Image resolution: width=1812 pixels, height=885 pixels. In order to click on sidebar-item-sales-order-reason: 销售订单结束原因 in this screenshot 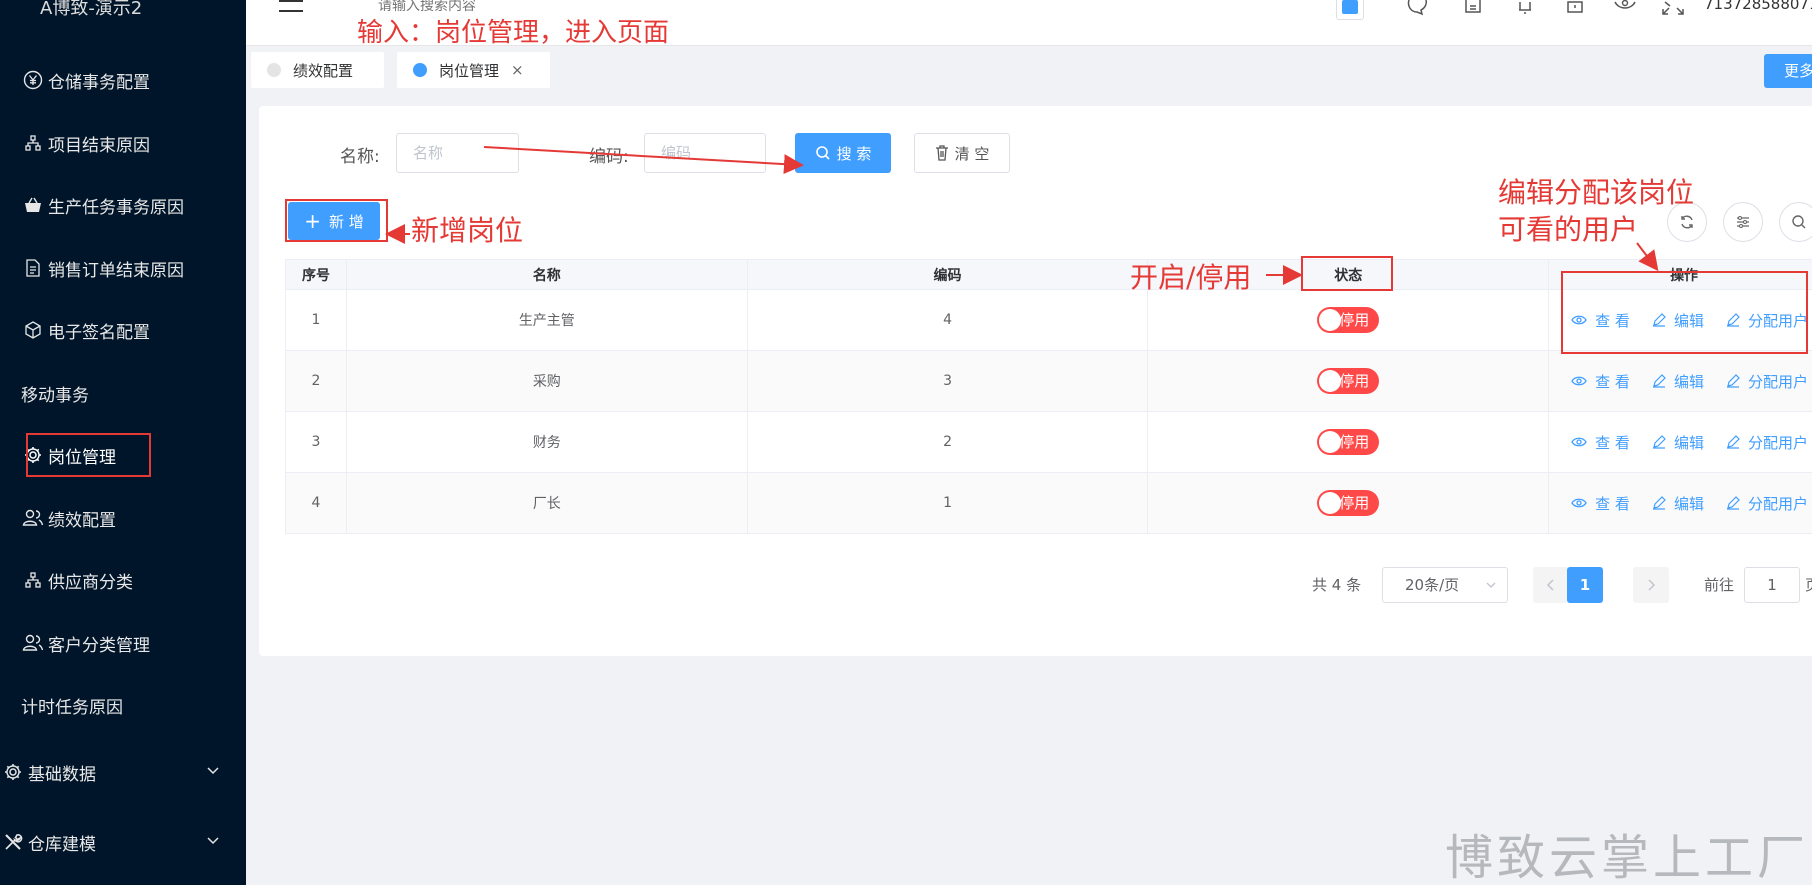, I will do `click(123, 268)`.